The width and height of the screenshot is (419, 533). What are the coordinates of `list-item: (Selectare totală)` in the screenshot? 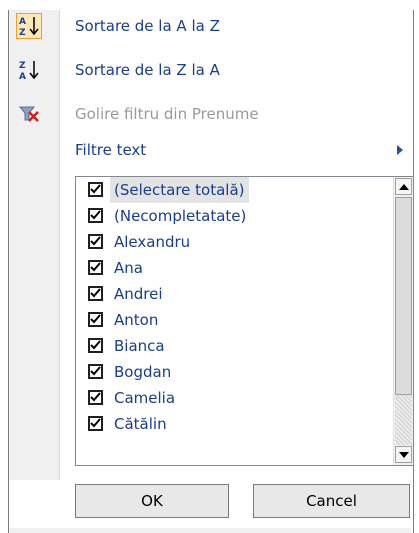 It's located at (231, 190).